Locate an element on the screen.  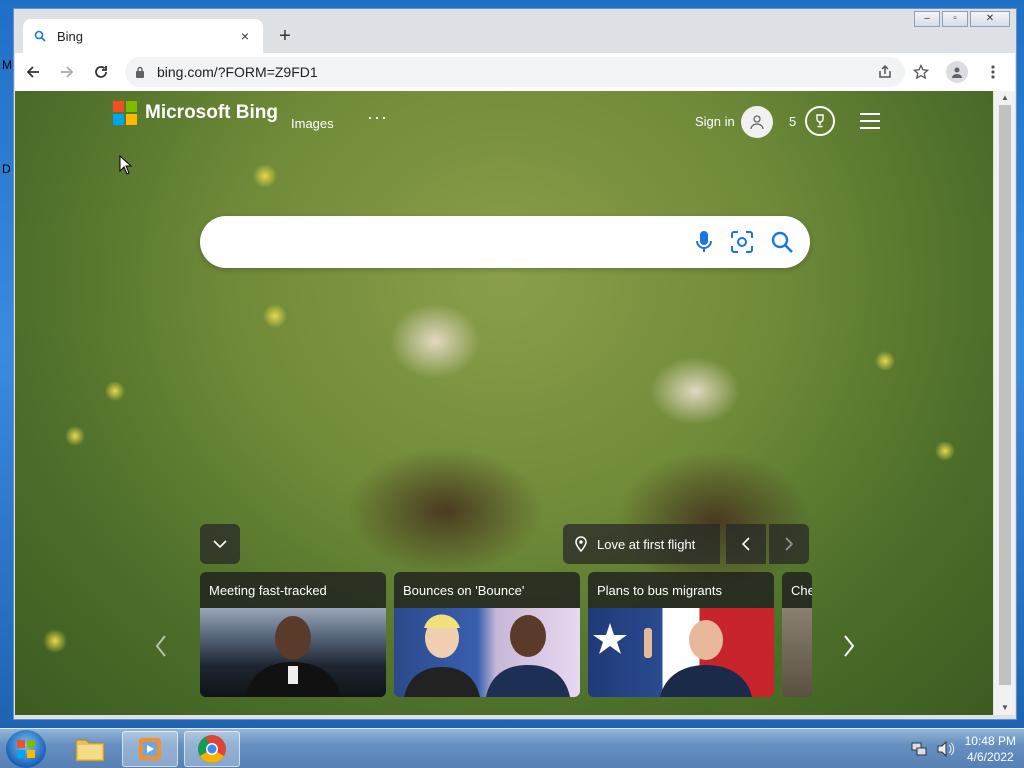
clock-time: 10:48 PM is located at coordinates (990, 741).